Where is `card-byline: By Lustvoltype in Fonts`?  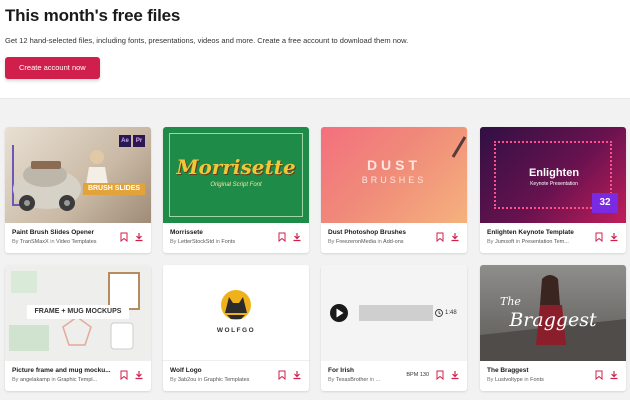 card-byline: By Lustvoltype in Fonts is located at coordinates (515, 380).